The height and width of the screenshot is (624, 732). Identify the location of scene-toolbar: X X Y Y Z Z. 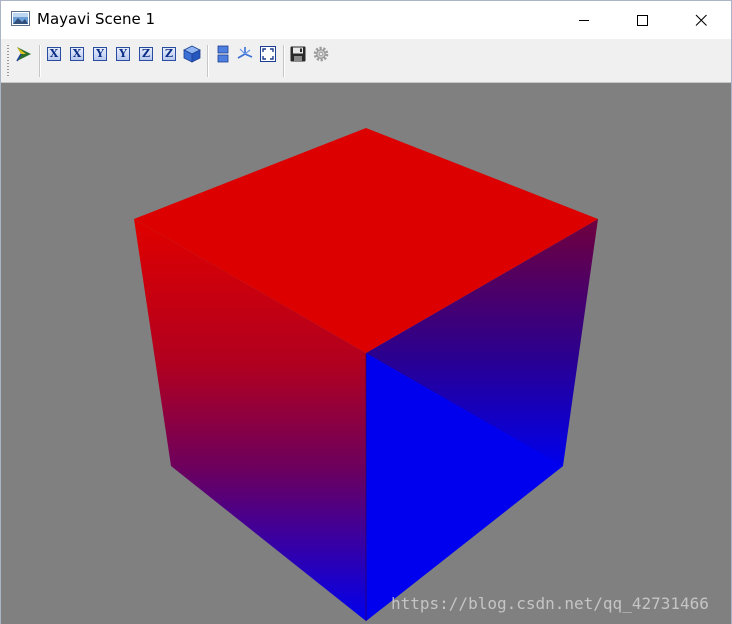
(366, 61).